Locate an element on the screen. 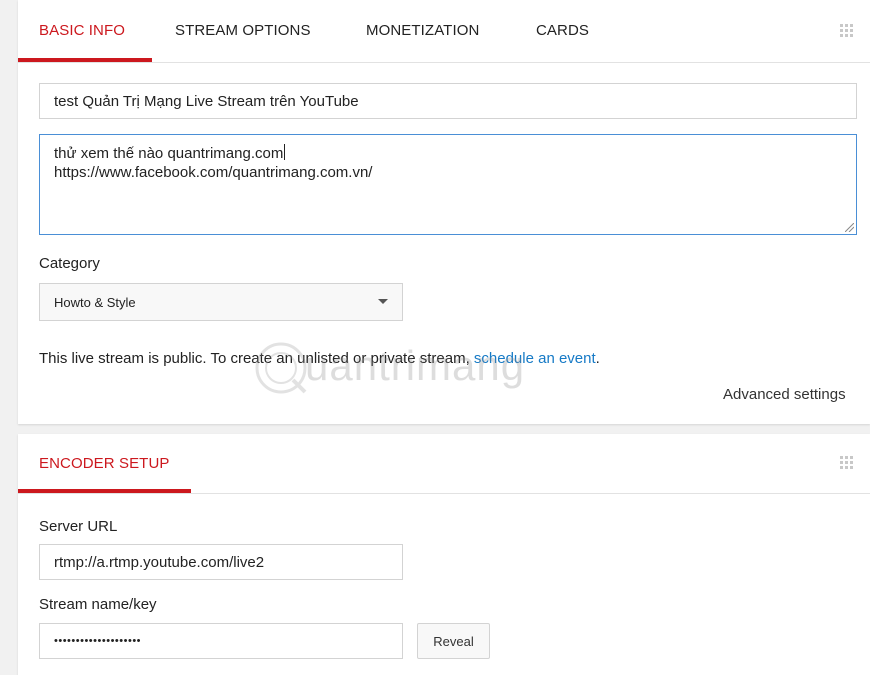 The height and width of the screenshot is (675, 870). schedule-event-link: schedule an event is located at coordinates (535, 358).